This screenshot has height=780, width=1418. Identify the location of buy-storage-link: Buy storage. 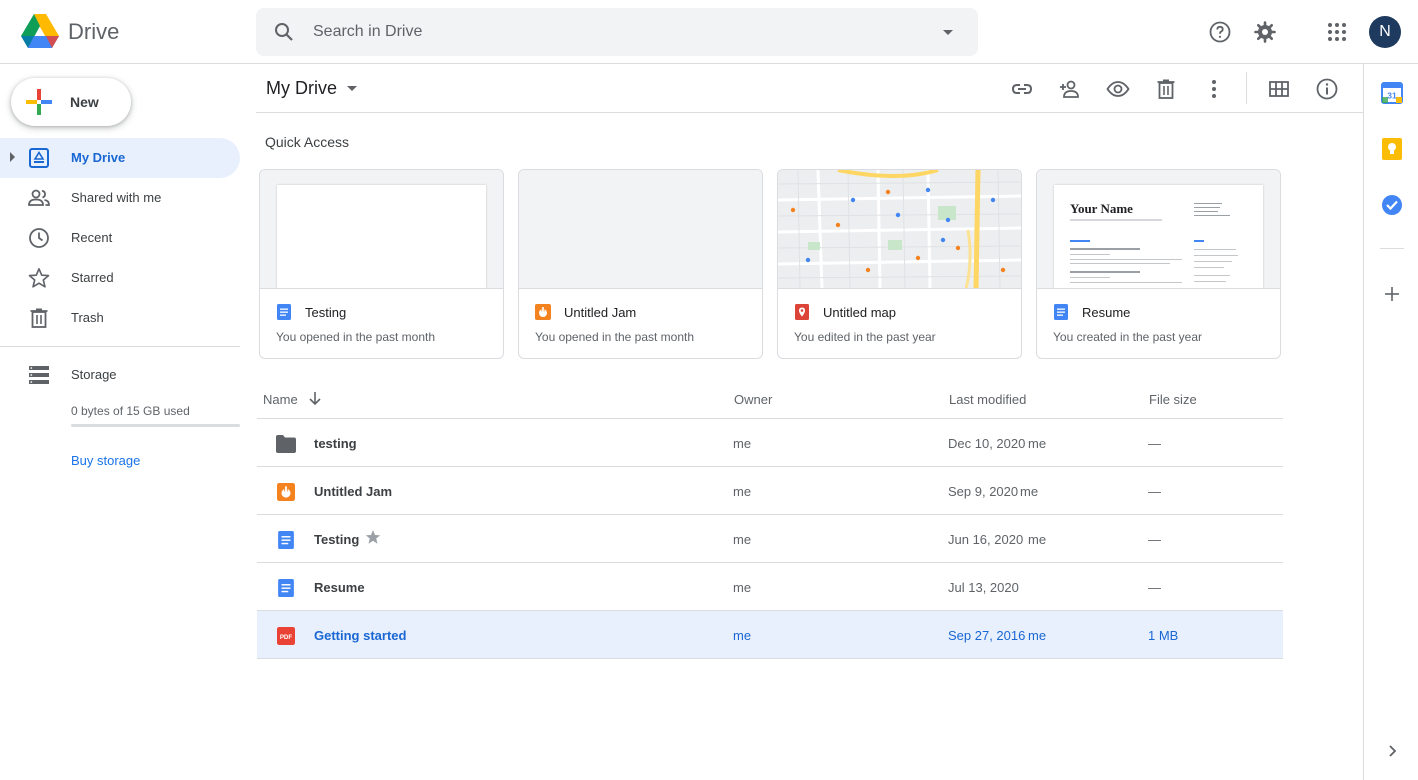
(105, 460).